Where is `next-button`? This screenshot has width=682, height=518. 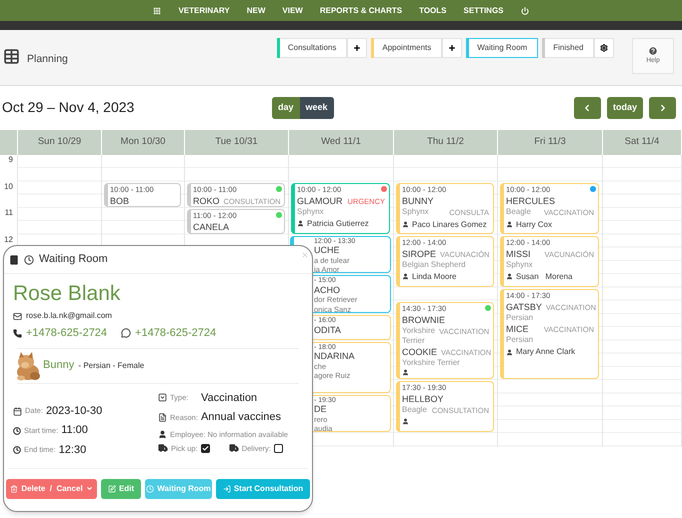 next-button is located at coordinates (662, 107).